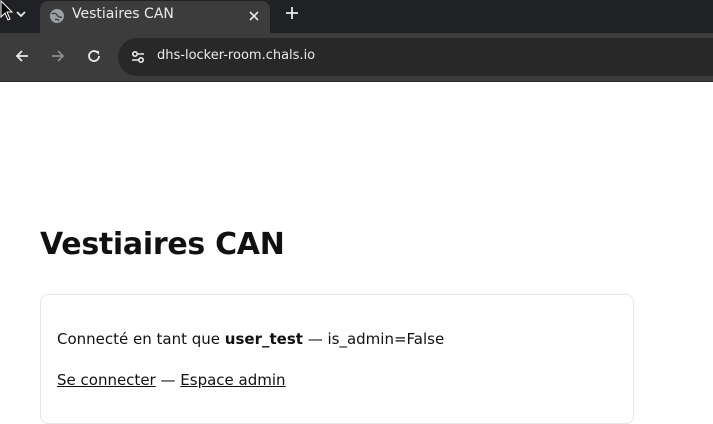 Image resolution: width=713 pixels, height=424 pixels. I want to click on nav-links: Se connecter — Espace admin, so click(171, 380).